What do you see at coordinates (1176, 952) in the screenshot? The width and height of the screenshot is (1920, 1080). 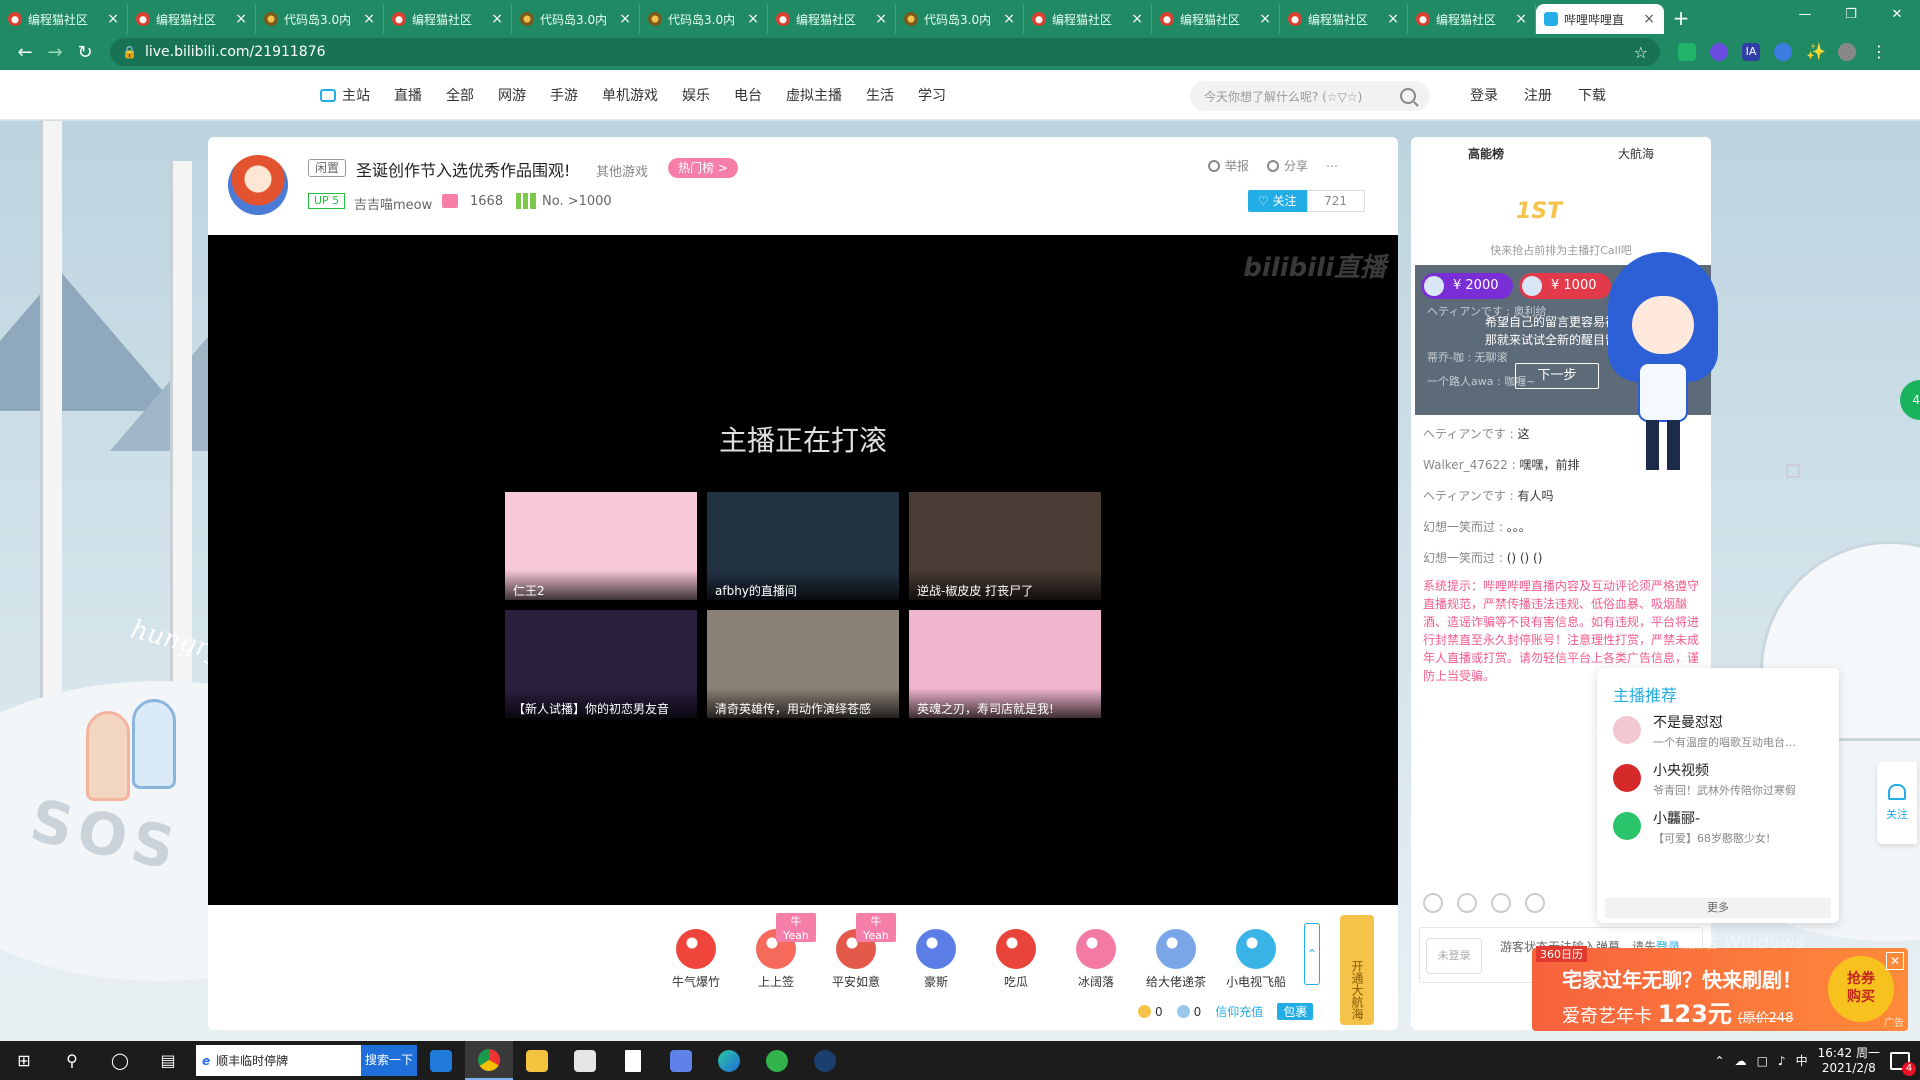 I see `gift-item: 给大佬递茶` at bounding box center [1176, 952].